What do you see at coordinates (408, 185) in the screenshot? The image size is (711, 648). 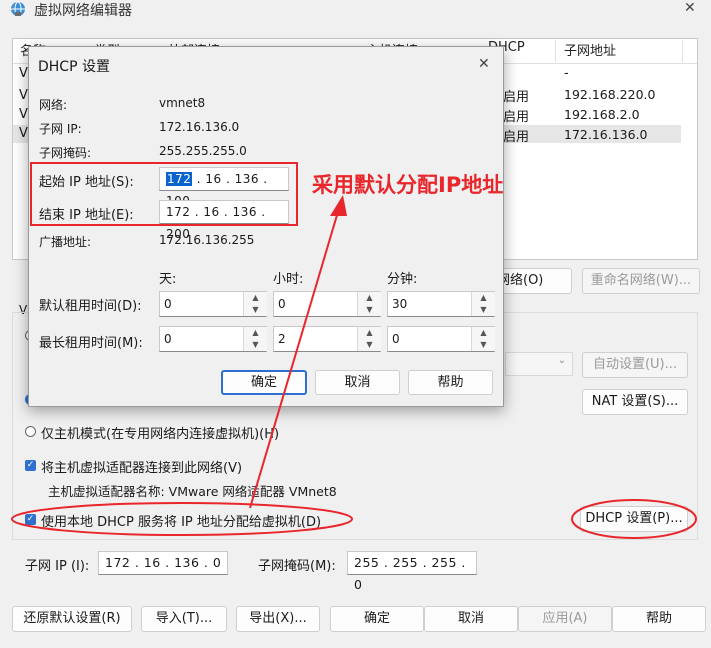 I see `annotation-text: 采用默认分配IP地址` at bounding box center [408, 185].